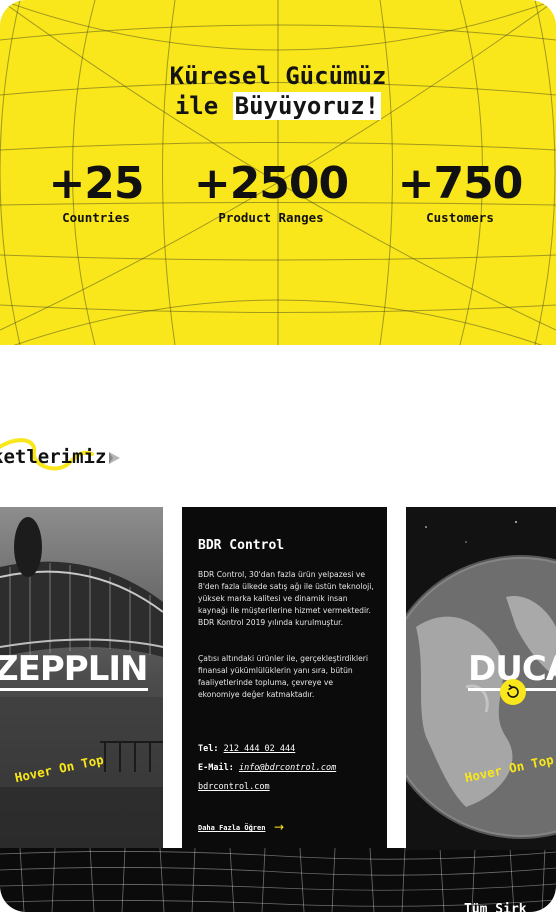 The image size is (556, 917). What do you see at coordinates (495, 909) in the screenshot?
I see `all-brands-link: Tüm Sirk` at bounding box center [495, 909].